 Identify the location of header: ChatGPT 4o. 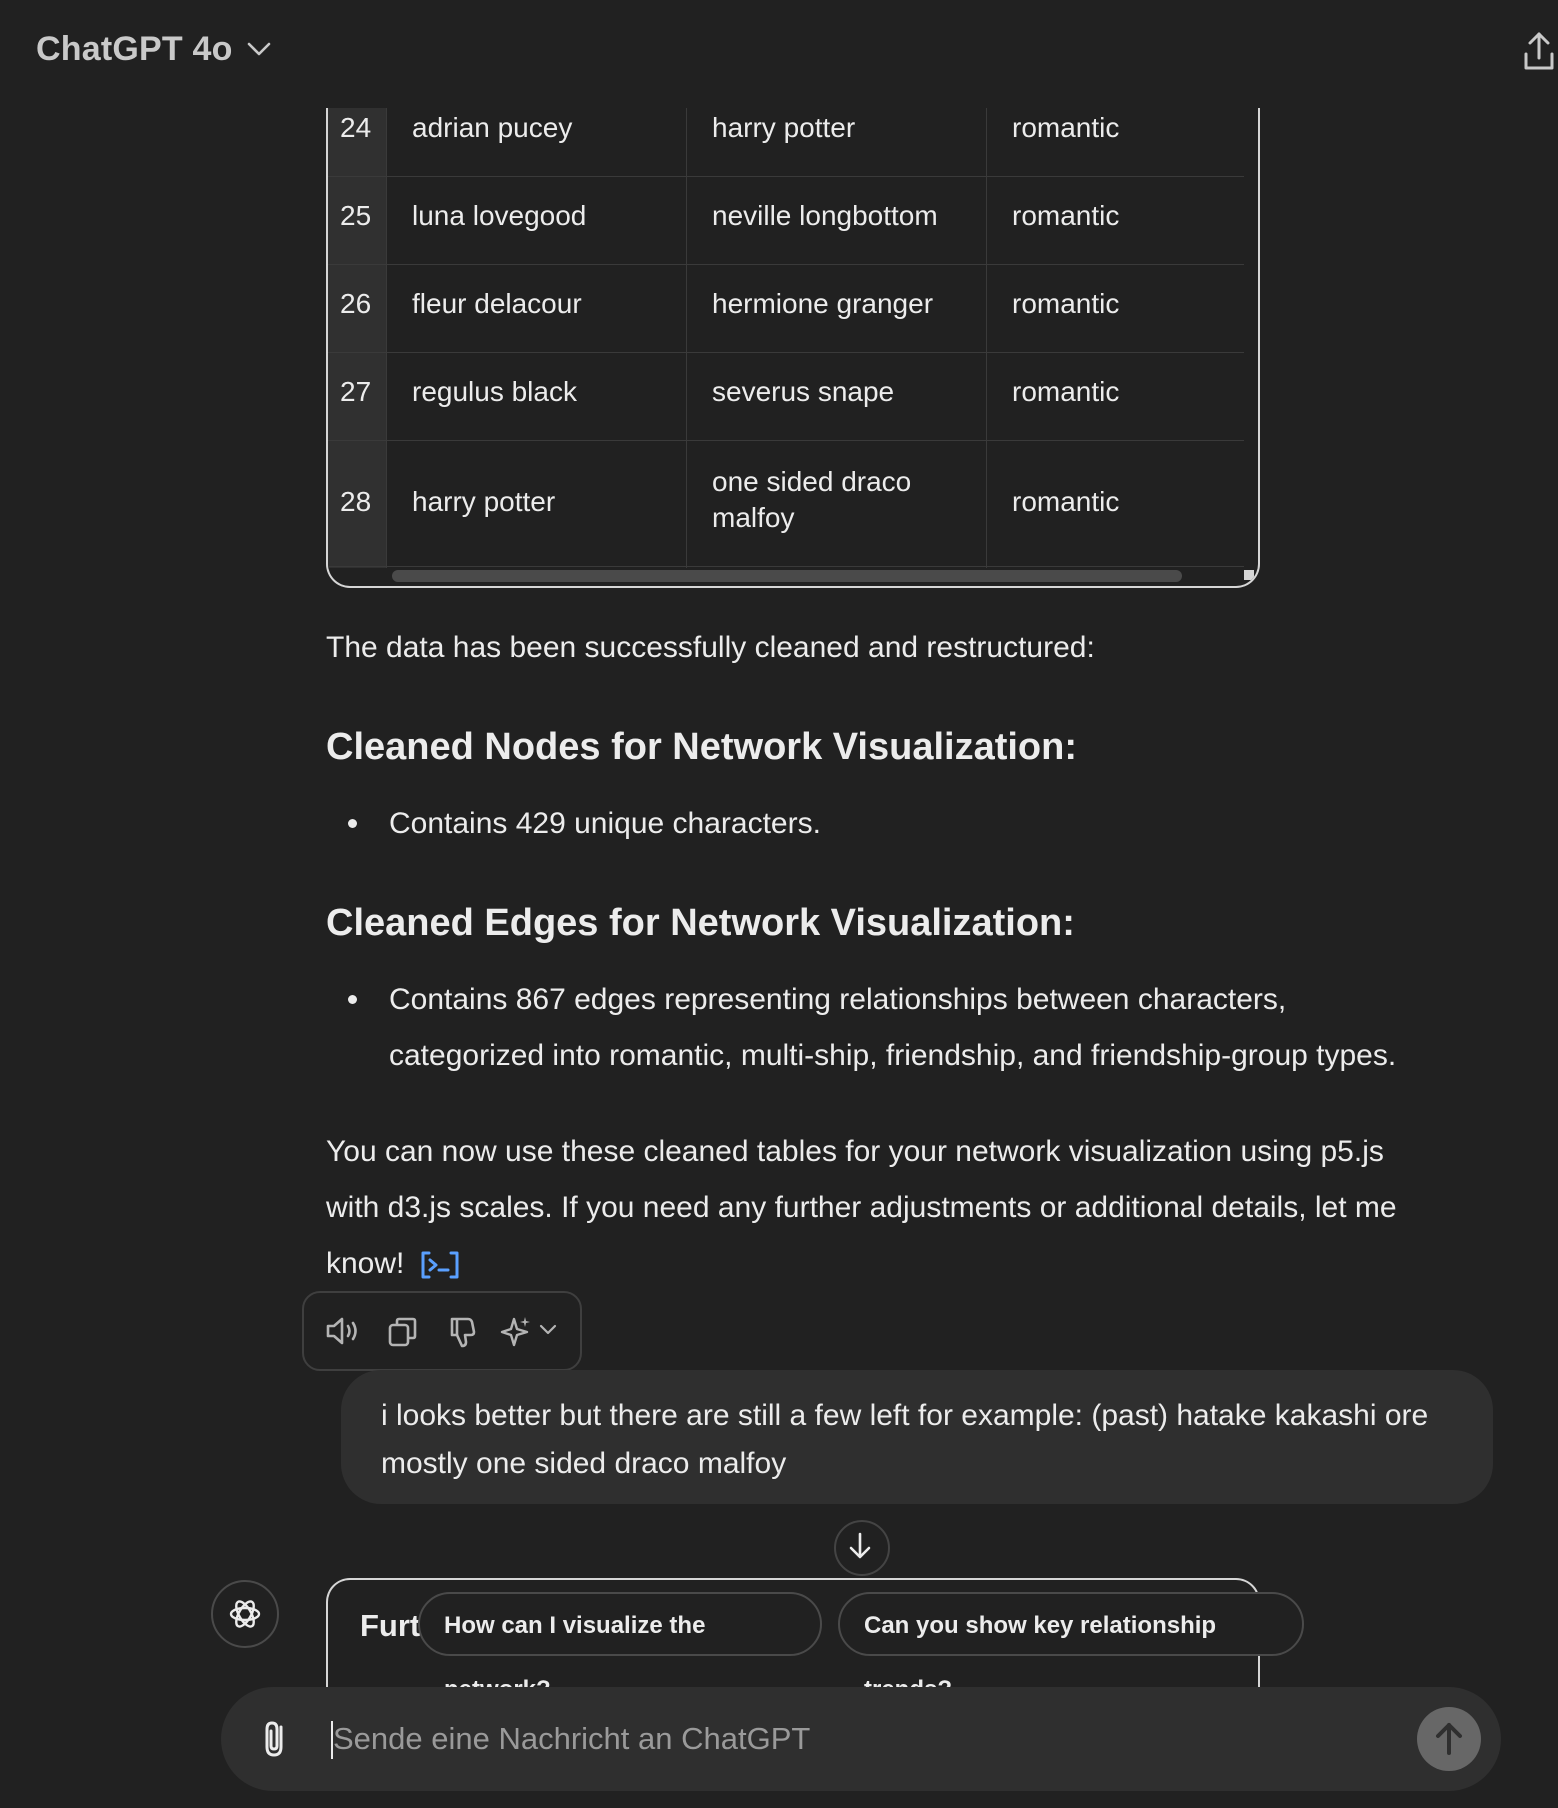
(779, 54).